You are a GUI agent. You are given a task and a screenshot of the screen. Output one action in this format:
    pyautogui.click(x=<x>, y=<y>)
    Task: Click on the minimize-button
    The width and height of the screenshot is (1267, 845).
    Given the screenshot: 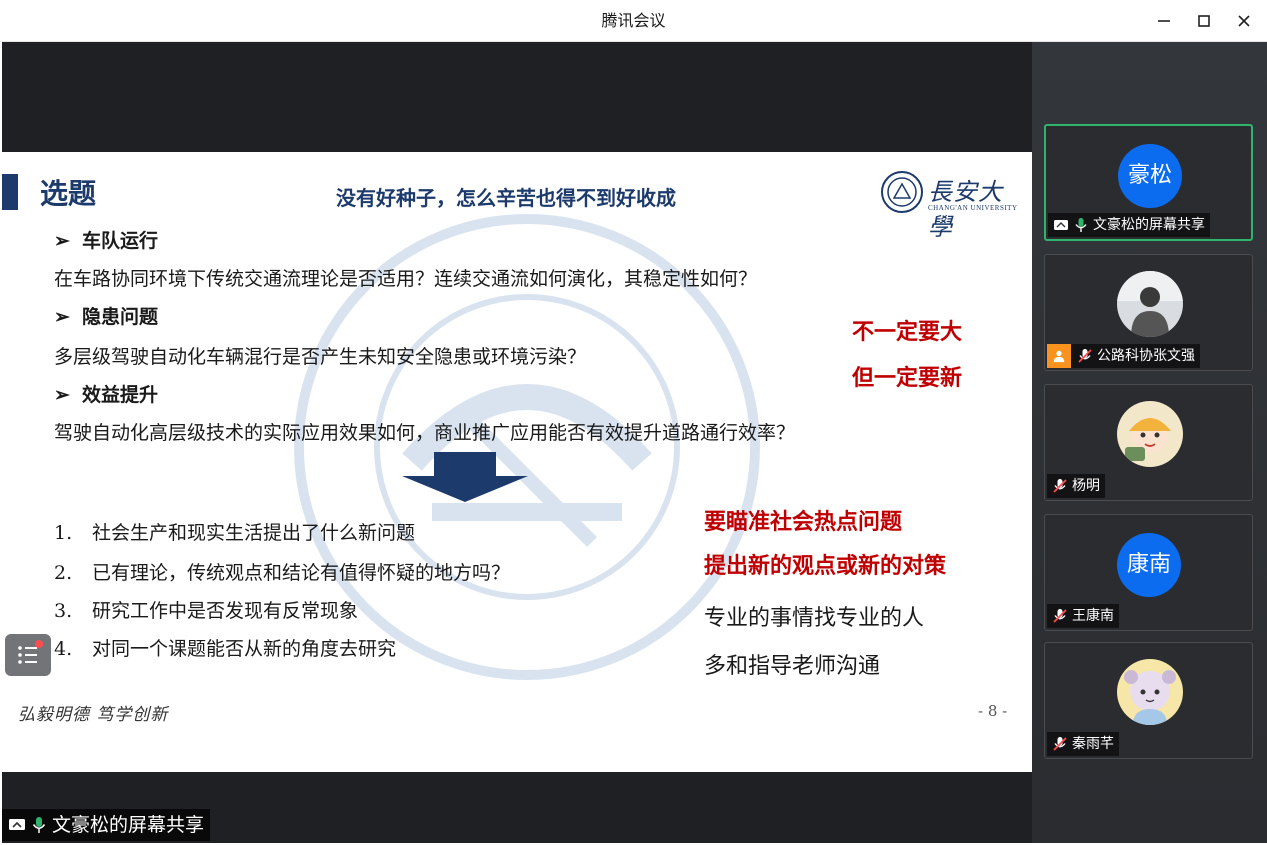 What is the action you would take?
    pyautogui.click(x=1164, y=21)
    